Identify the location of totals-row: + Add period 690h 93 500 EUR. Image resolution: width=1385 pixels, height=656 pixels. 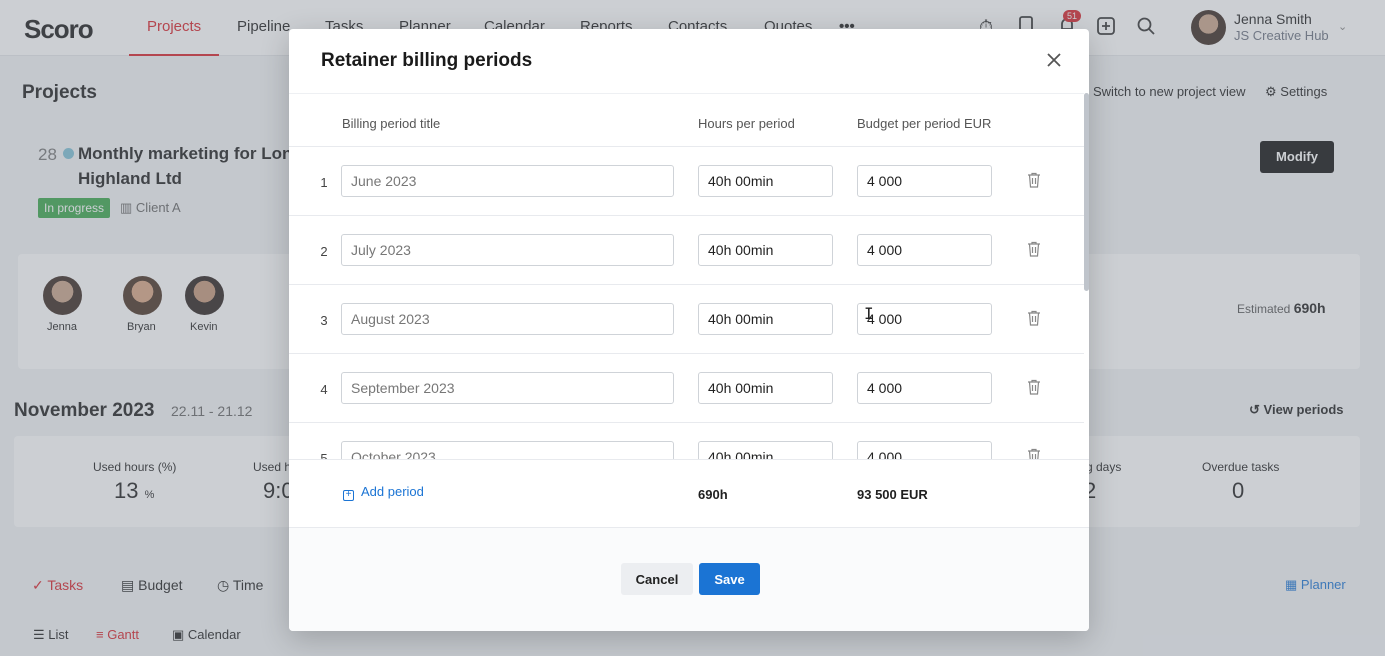
(689, 493).